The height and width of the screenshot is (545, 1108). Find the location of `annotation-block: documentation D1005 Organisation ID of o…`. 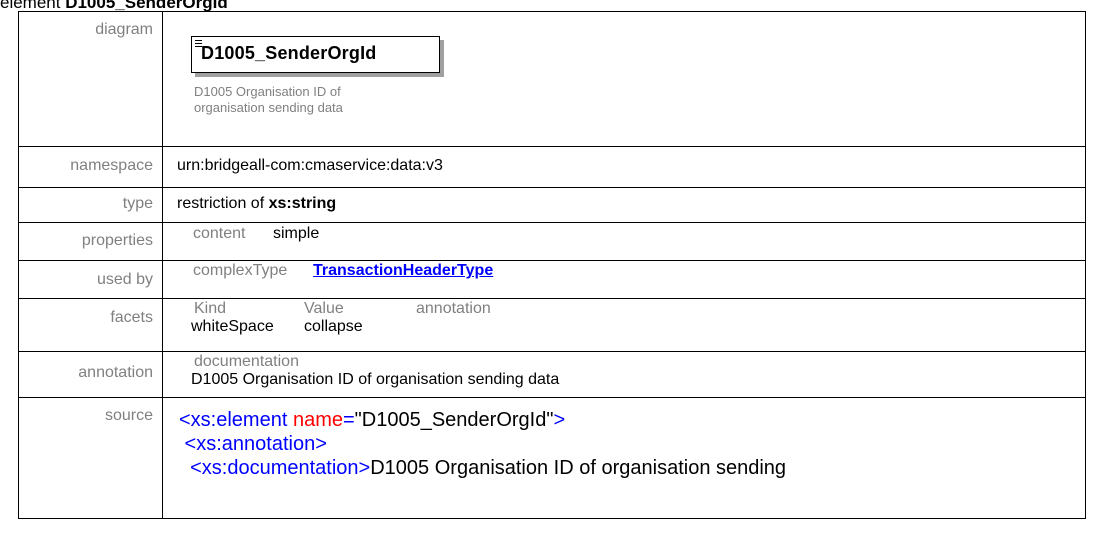

annotation-block: documentation D1005 Organisation ID of o… is located at coordinates (638, 370).